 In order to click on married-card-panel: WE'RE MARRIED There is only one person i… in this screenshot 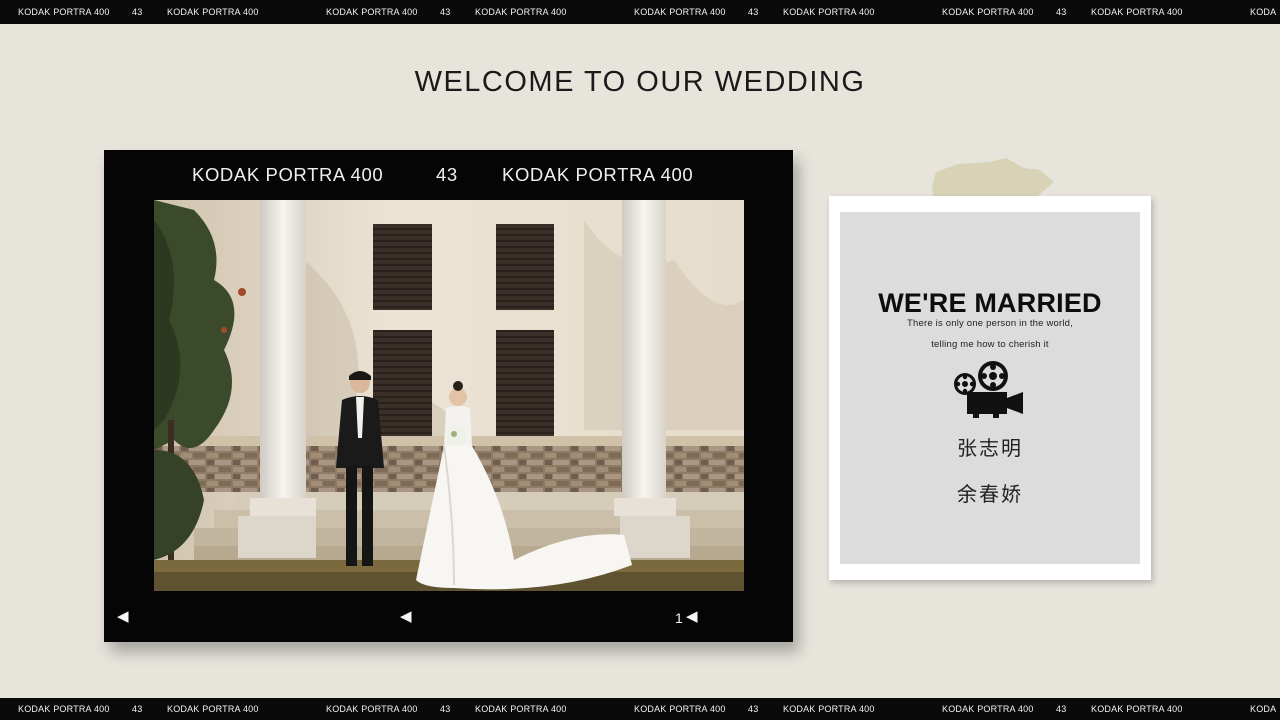, I will do `click(990, 388)`.